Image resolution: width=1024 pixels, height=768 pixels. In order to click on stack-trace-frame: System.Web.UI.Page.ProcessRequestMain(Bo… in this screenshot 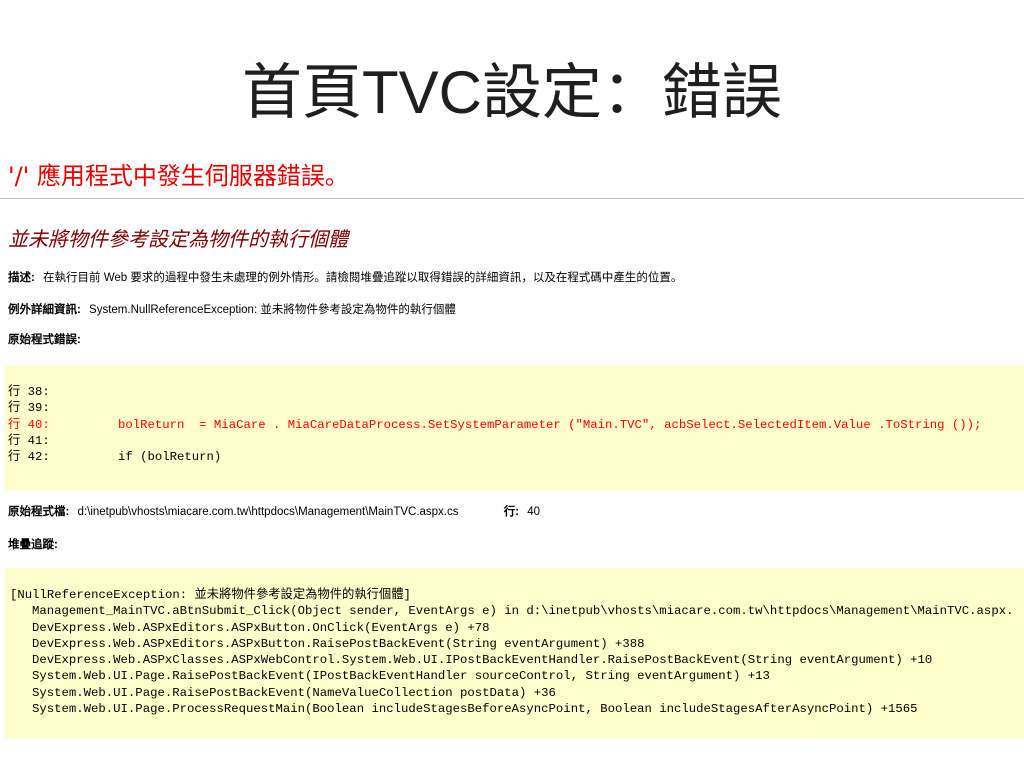, I will do `click(475, 709)`.